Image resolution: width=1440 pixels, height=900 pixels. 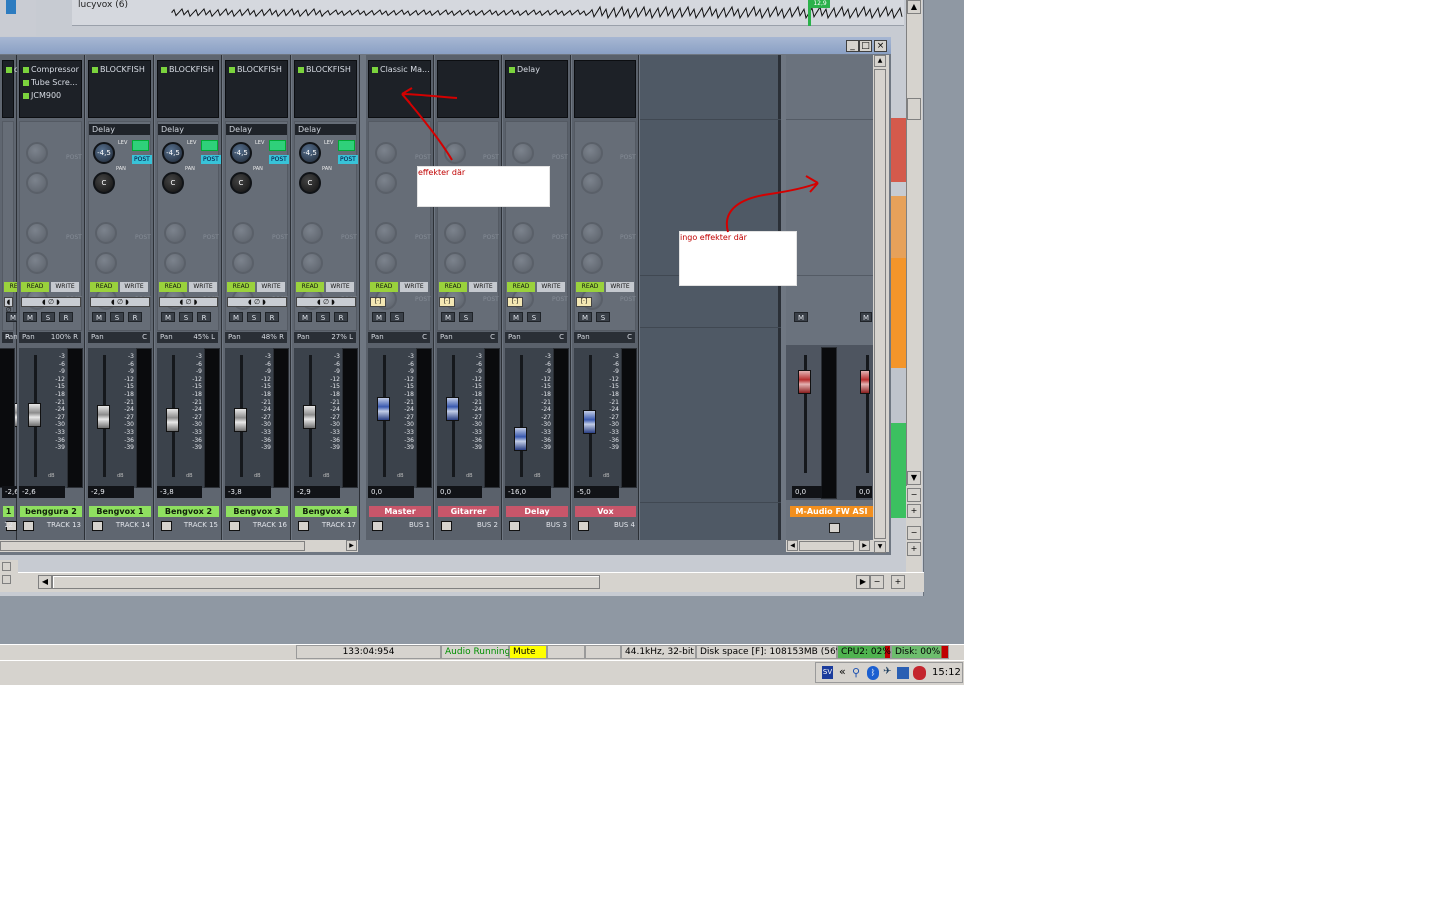 What do you see at coordinates (120, 511) in the screenshot?
I see `strip-name: Bengvox 1` at bounding box center [120, 511].